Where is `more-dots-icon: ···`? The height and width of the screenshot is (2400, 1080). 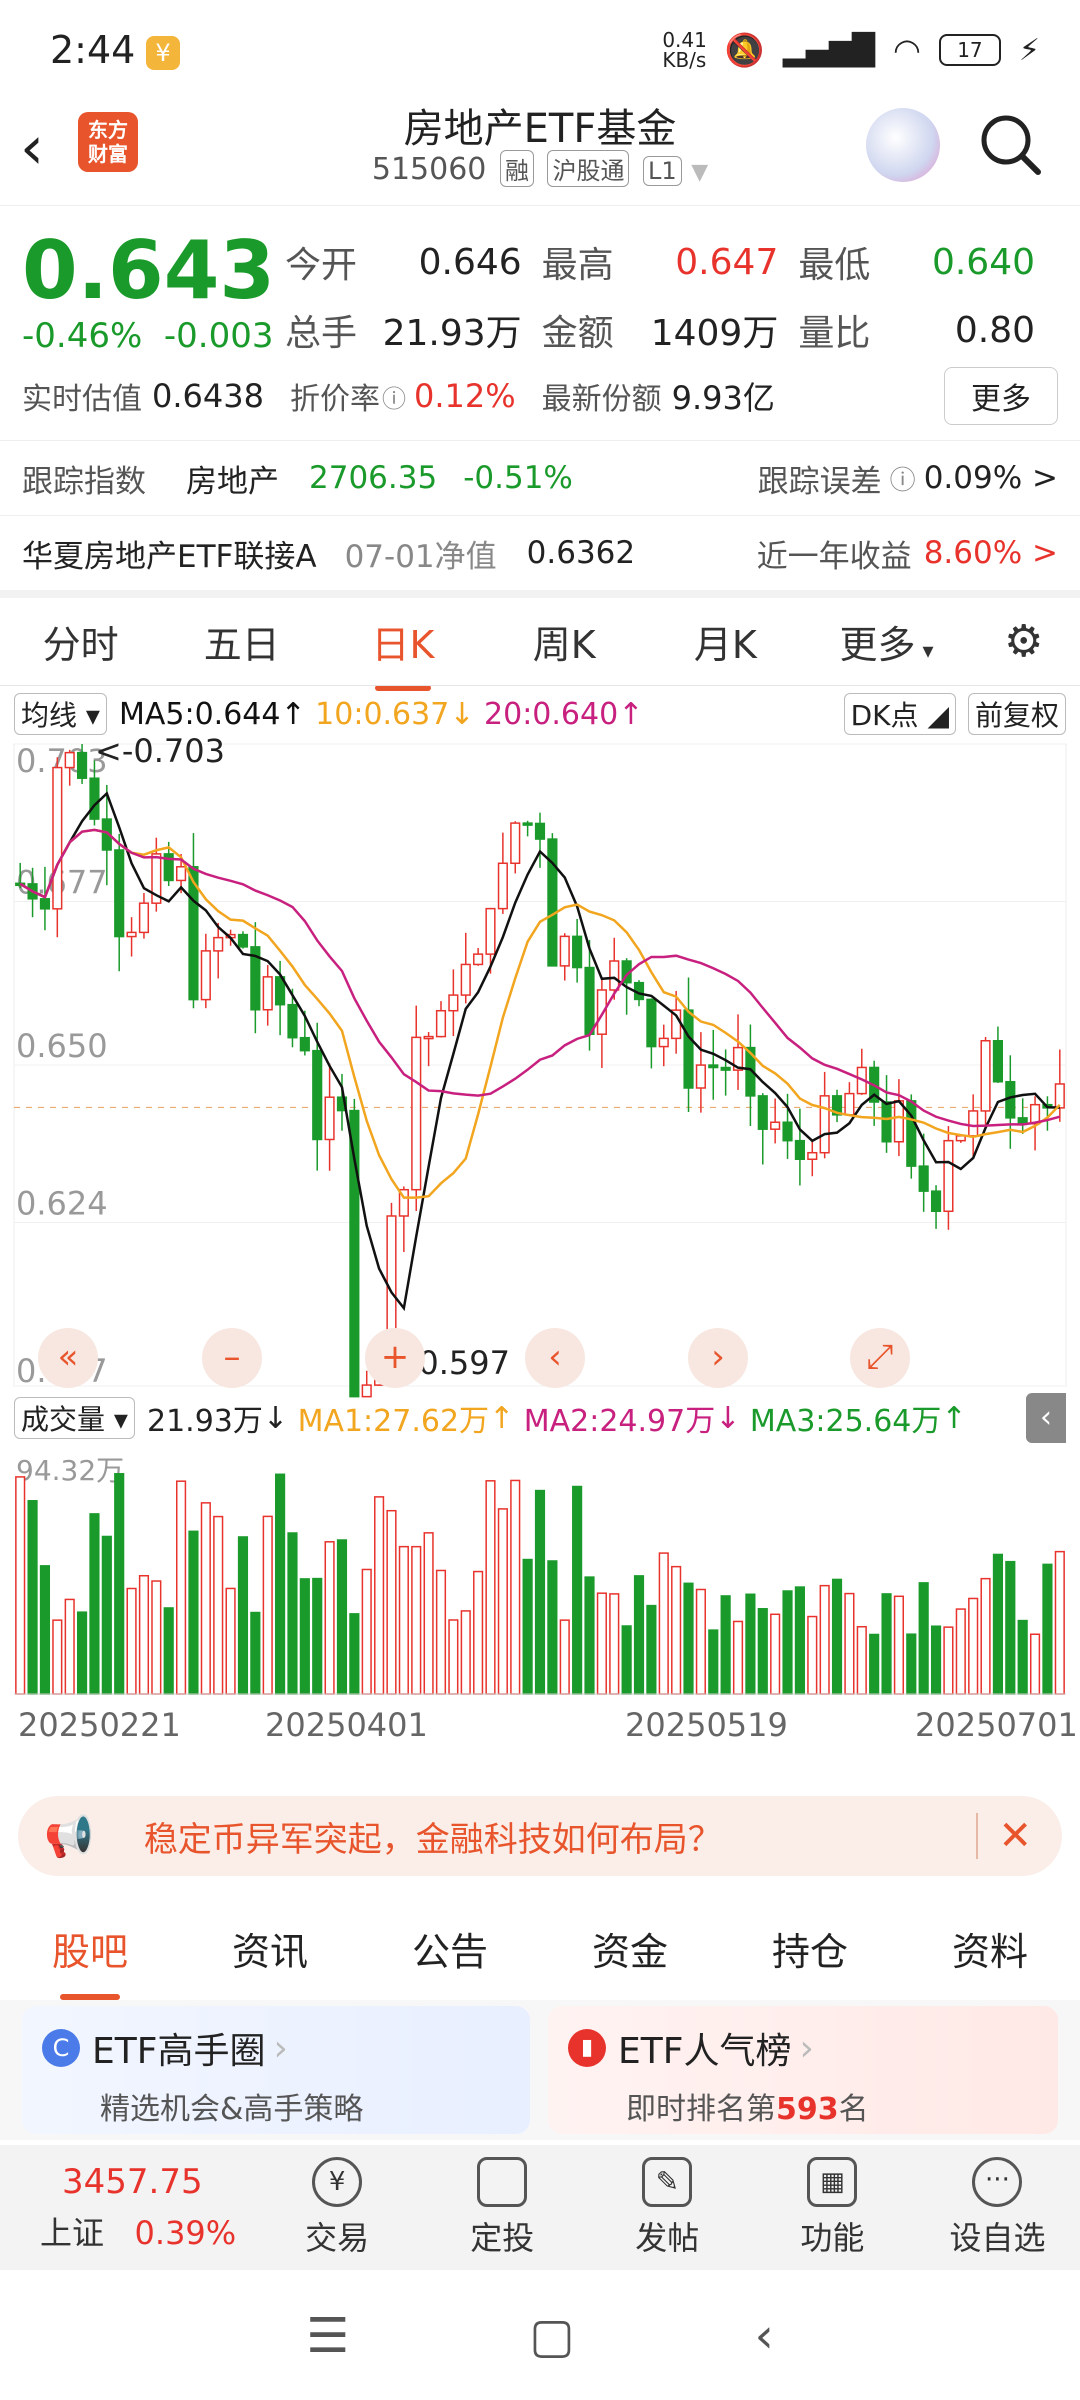 more-dots-icon: ··· is located at coordinates (997, 2181).